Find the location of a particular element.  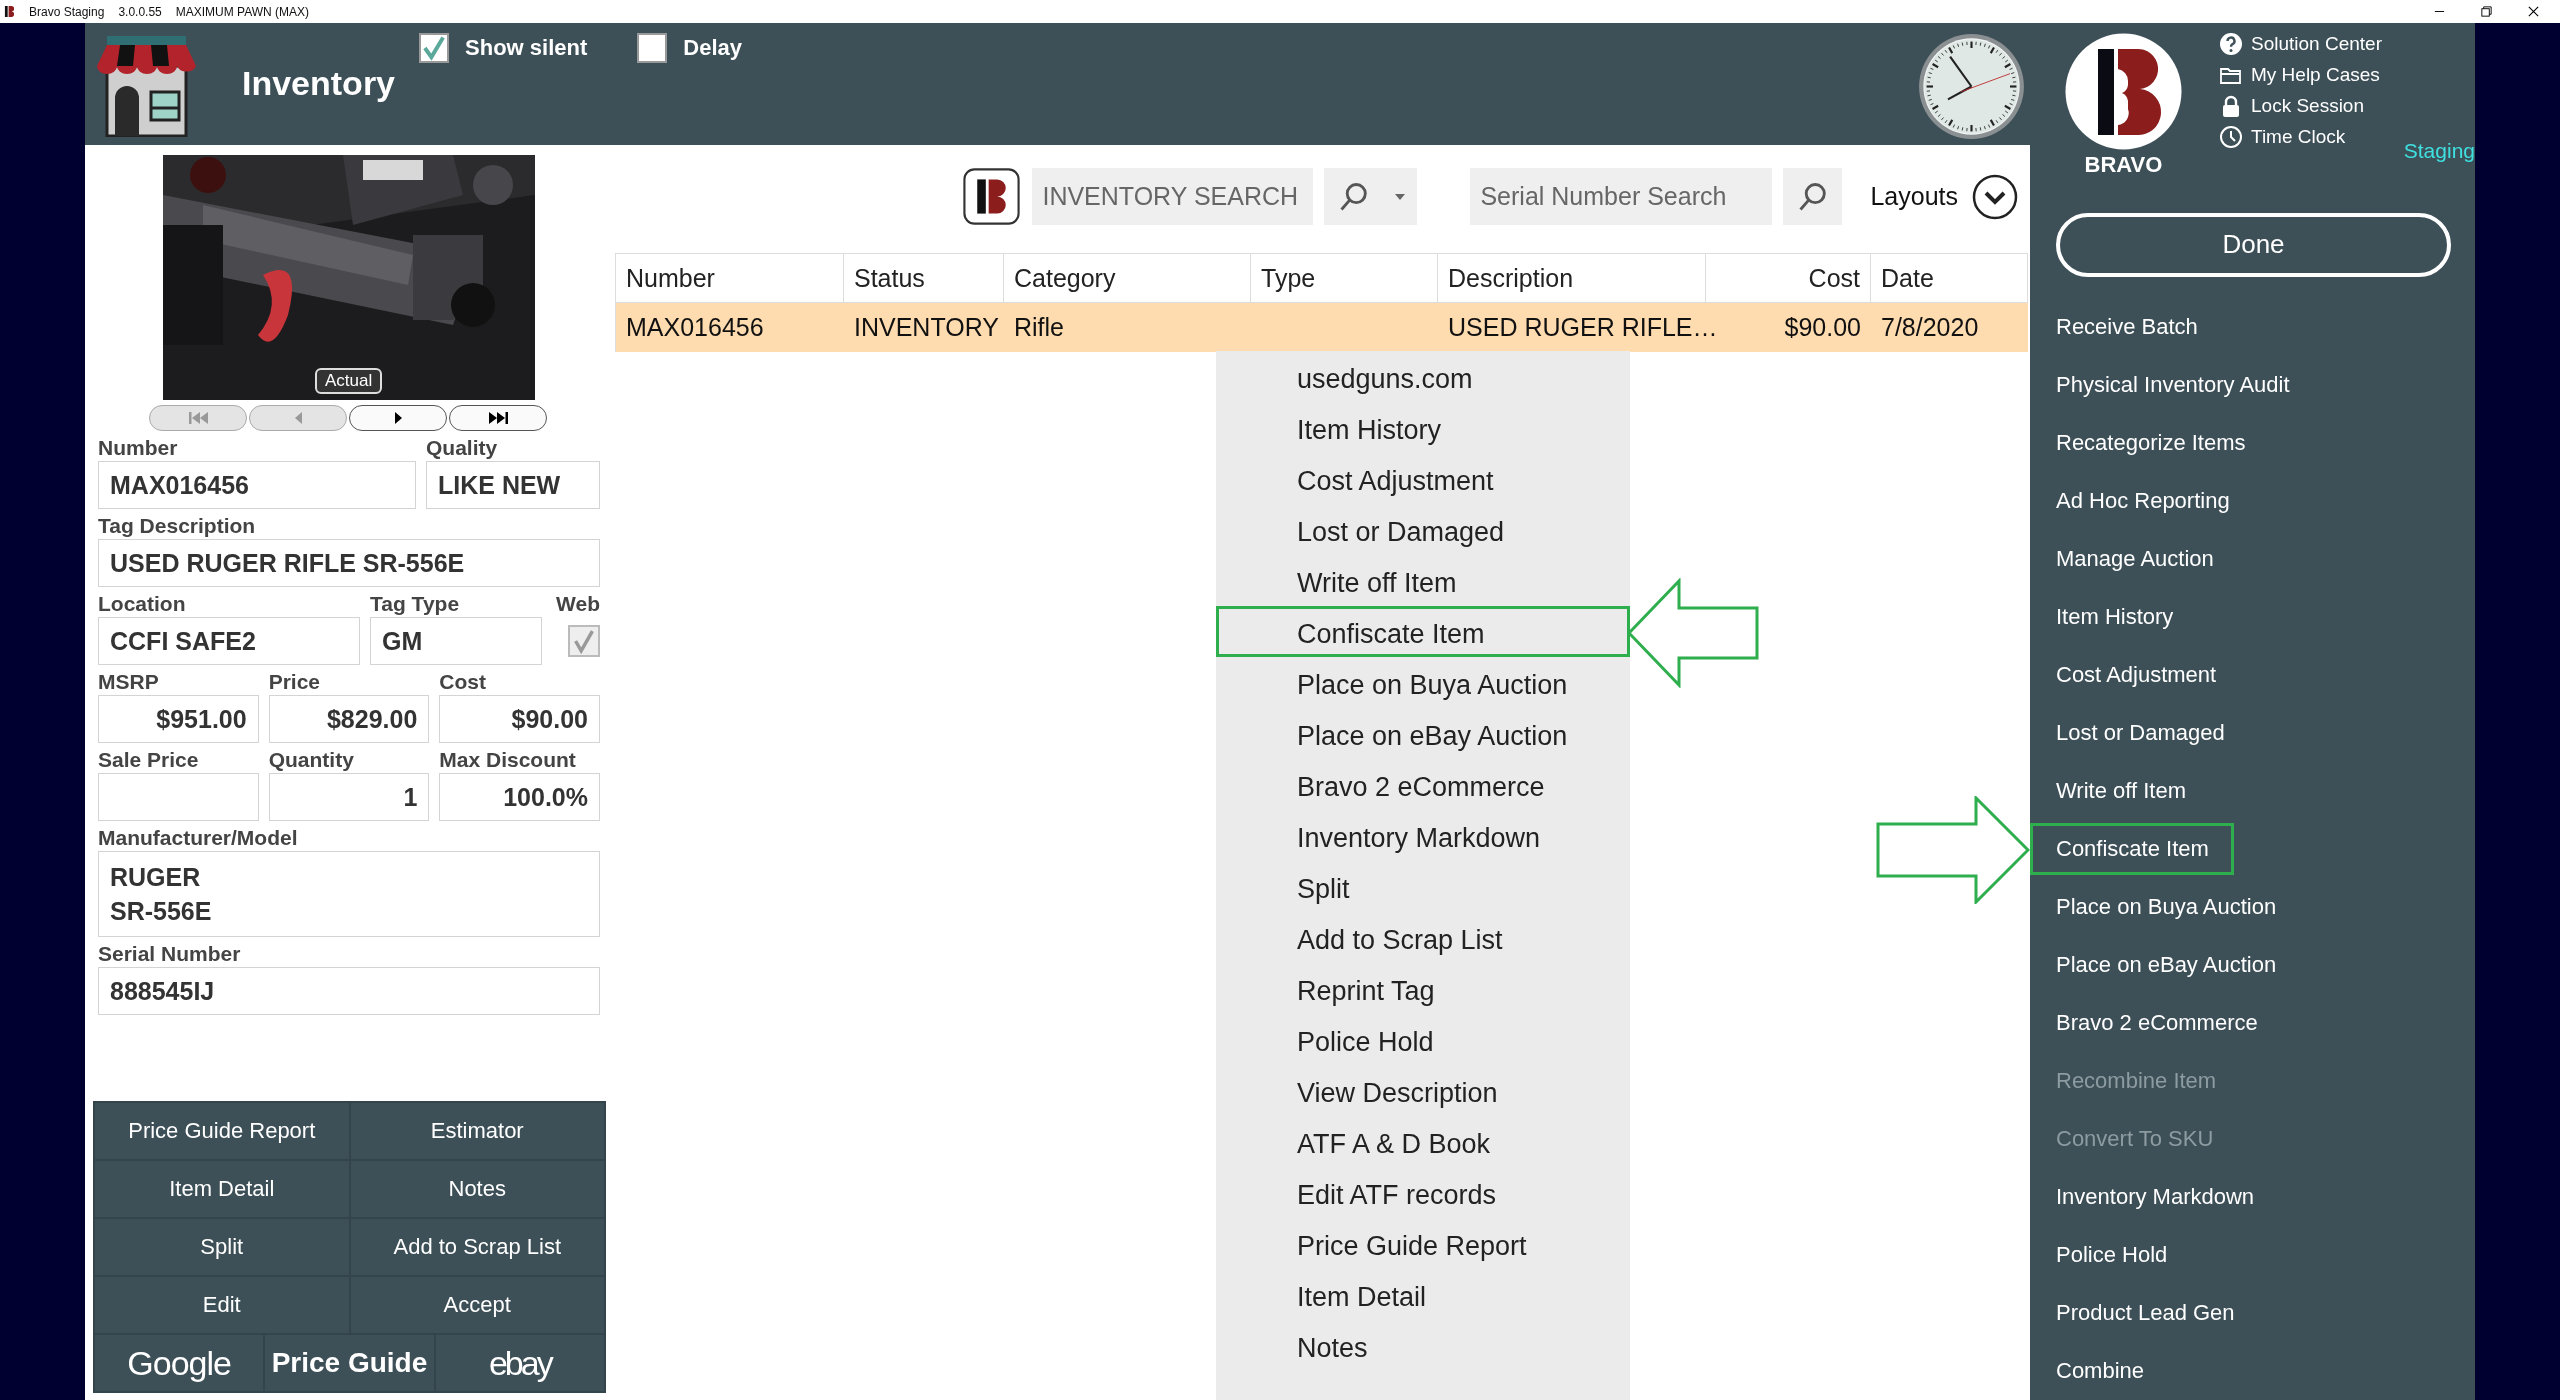

menu-item: Place on Buya Auction is located at coordinates (1423, 682).